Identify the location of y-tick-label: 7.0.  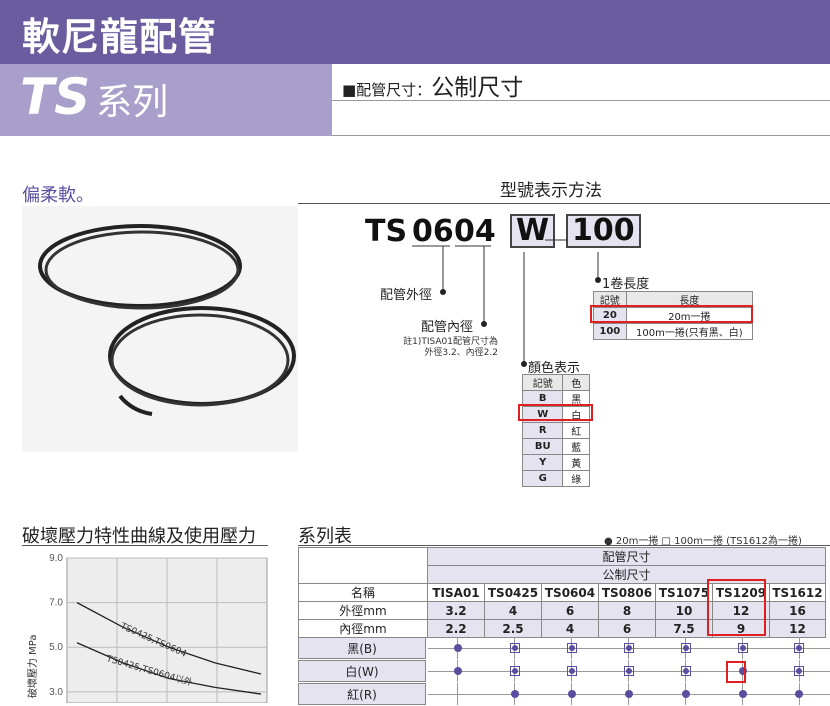
(56, 603).